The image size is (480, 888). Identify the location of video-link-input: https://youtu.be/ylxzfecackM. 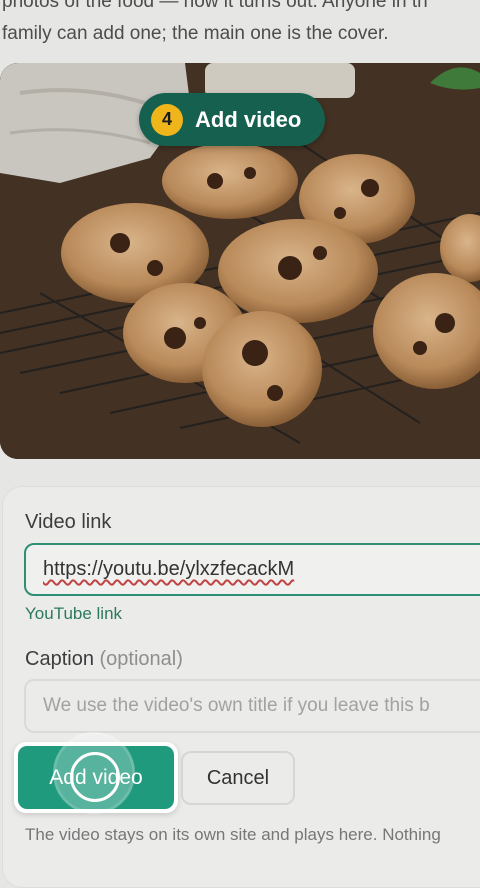
(252, 569).